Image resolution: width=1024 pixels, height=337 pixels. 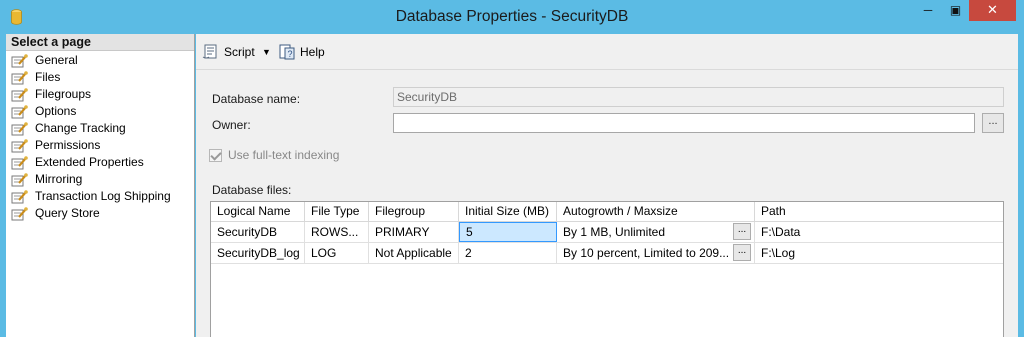 I want to click on sidebar-item-label: General, so click(x=56, y=60).